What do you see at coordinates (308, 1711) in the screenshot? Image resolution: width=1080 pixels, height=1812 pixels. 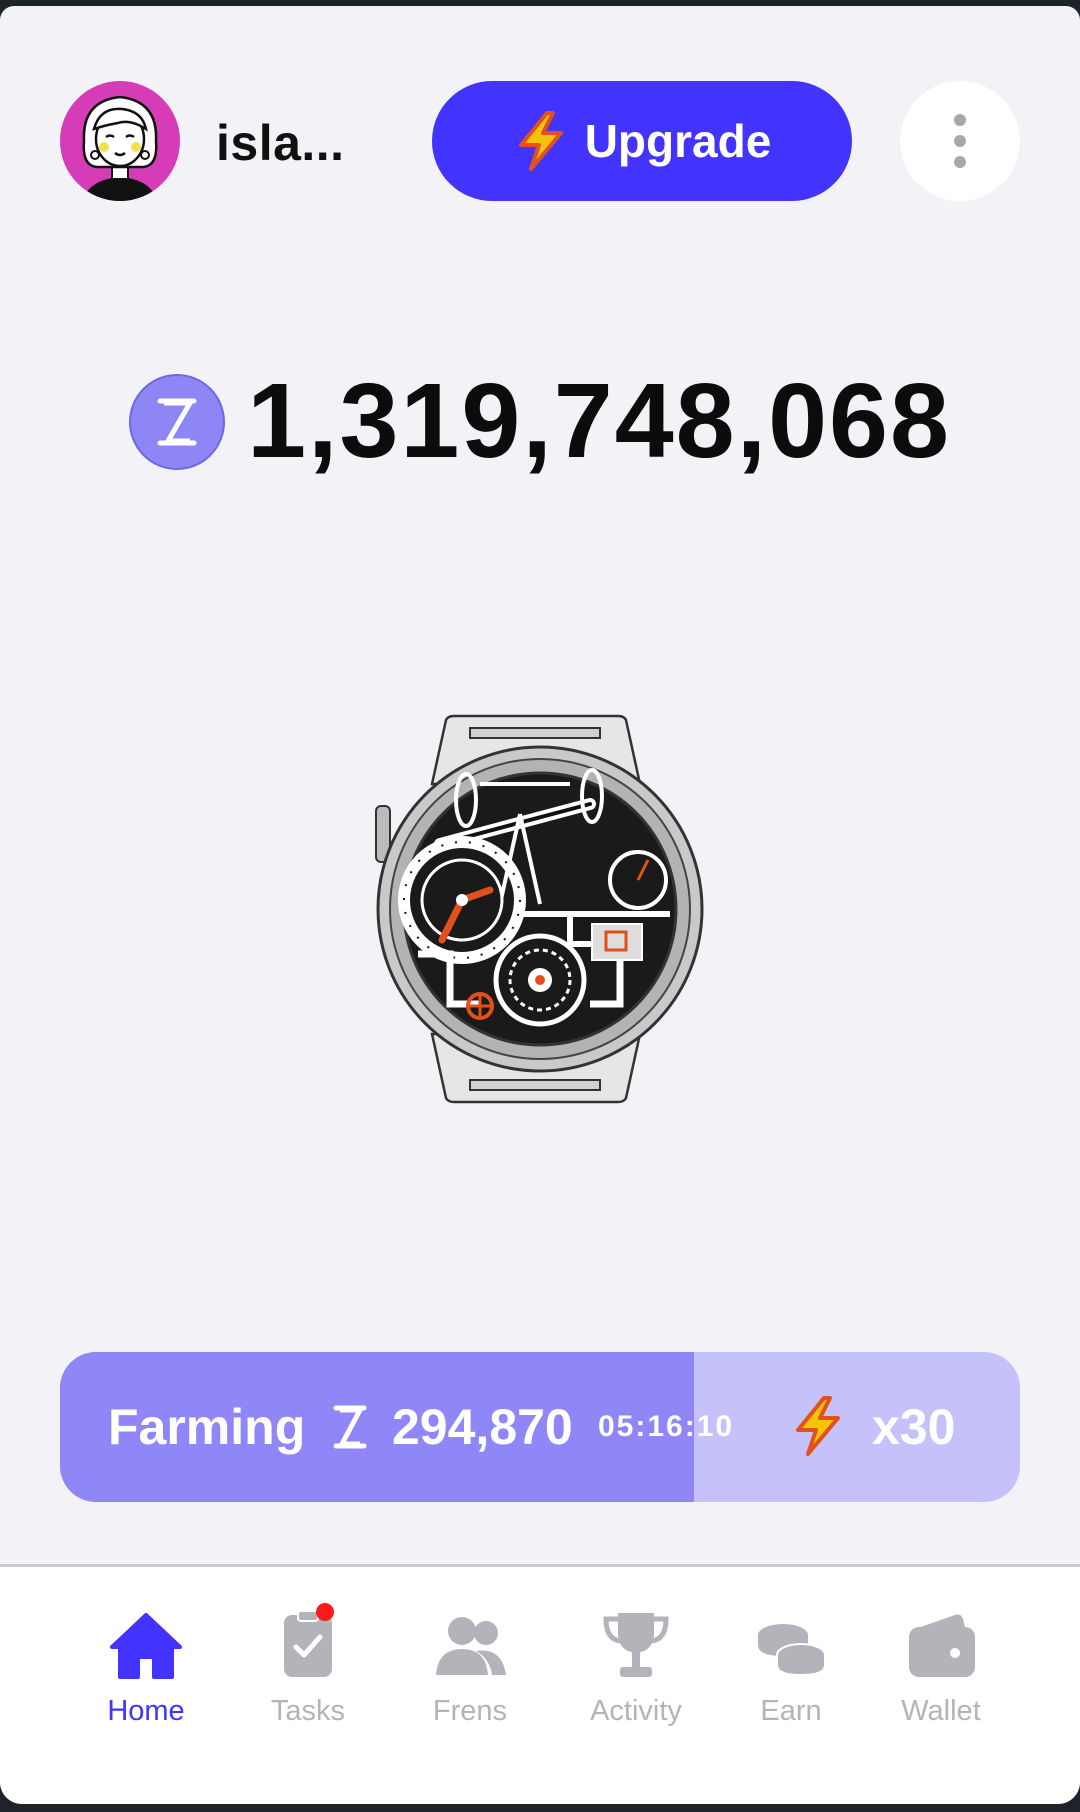 I see `nav-label: Tasks` at bounding box center [308, 1711].